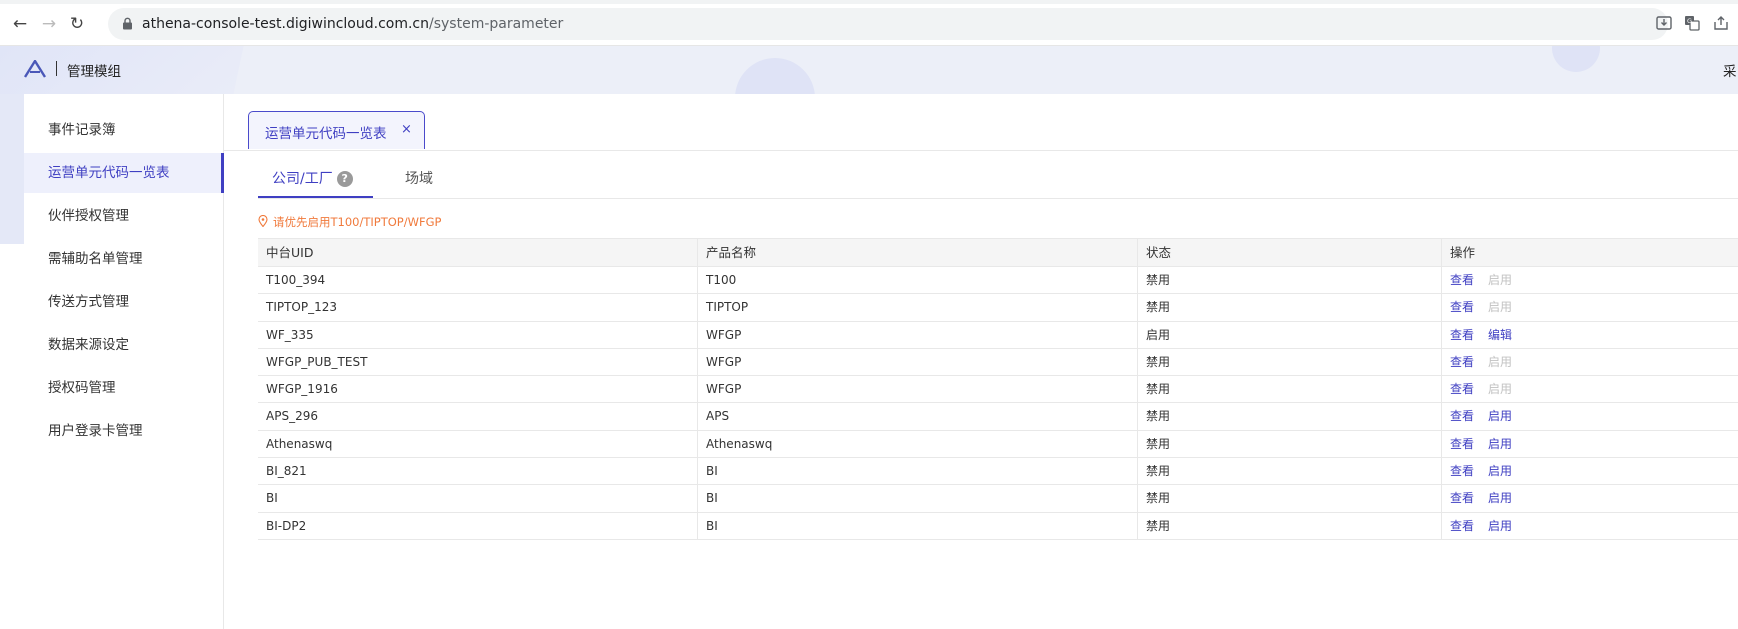 Image resolution: width=1738 pixels, height=629 pixels. What do you see at coordinates (20, 24) in the screenshot?
I see `back-arrow-icon: ←` at bounding box center [20, 24].